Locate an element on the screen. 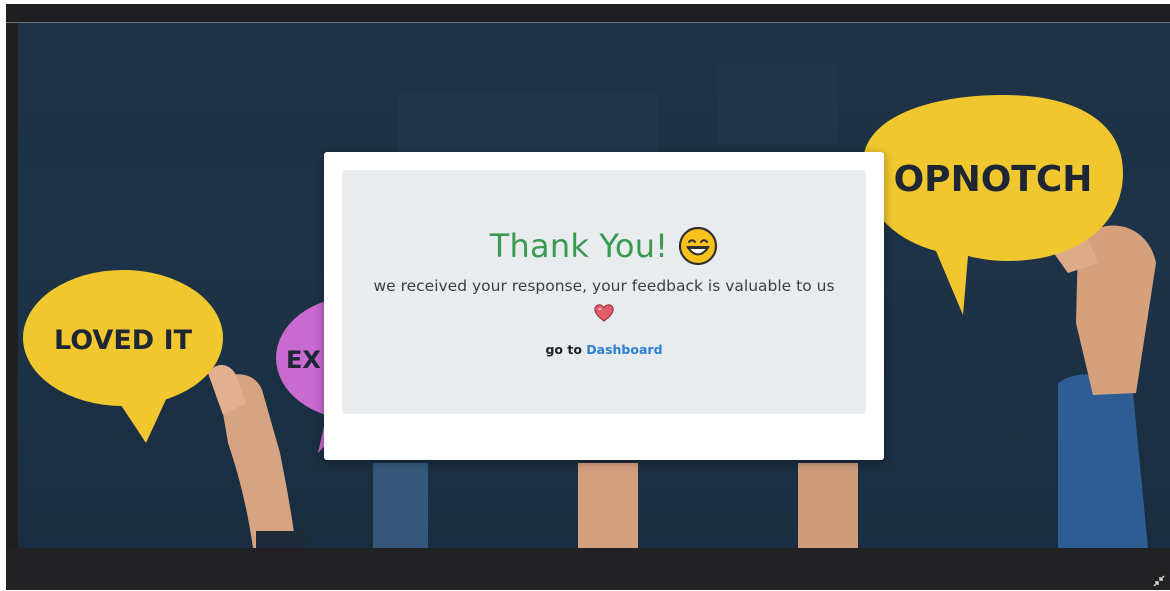 This screenshot has width=1170, height=591. dashboard-link: Dashboard is located at coordinates (624, 349).